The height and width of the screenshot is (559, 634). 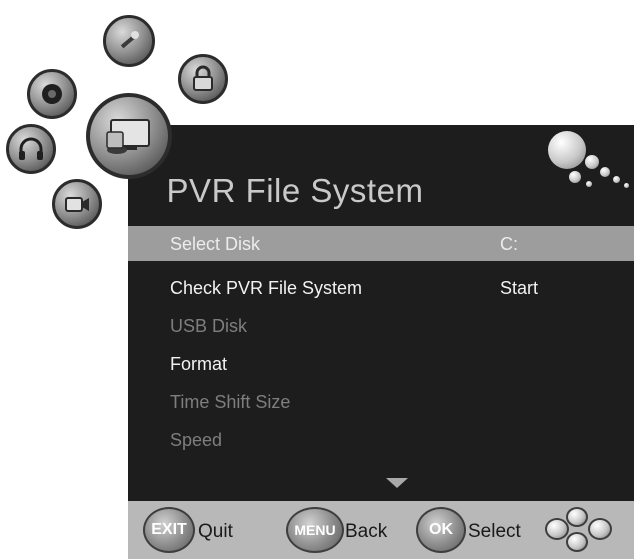 I want to click on menu-item-value: Start, so click(x=519, y=288).